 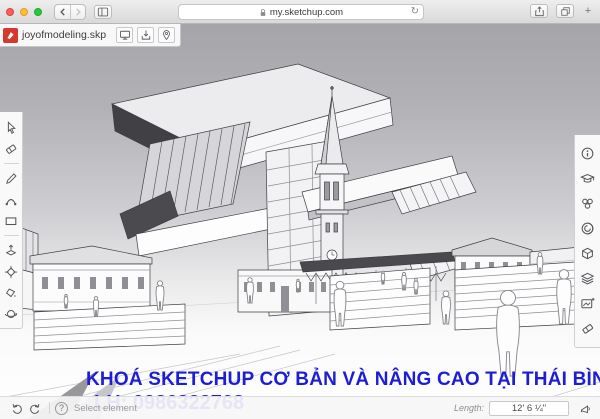 I want to click on save-button, so click(x=146, y=35).